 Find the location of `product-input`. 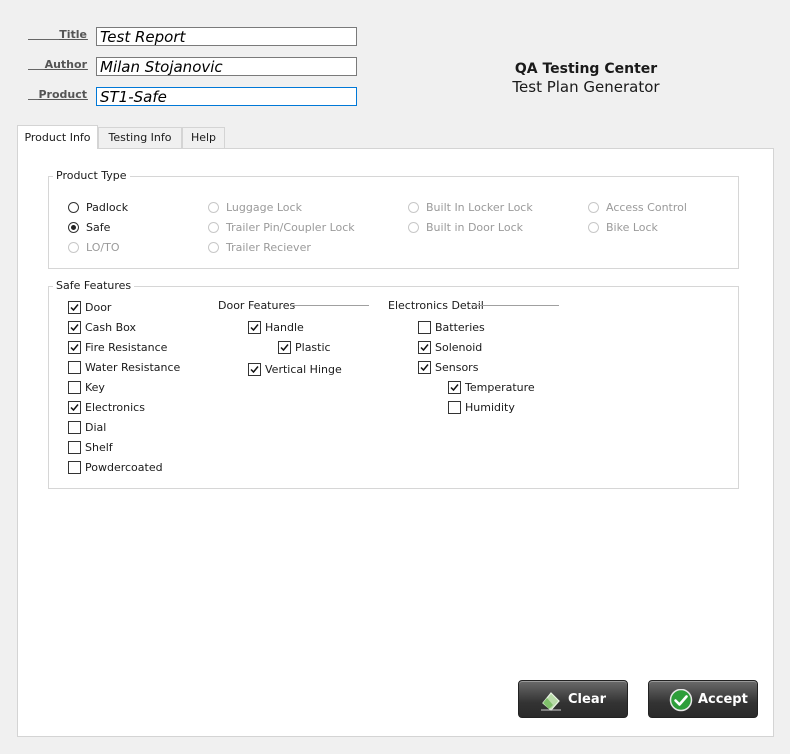

product-input is located at coordinates (226, 96).